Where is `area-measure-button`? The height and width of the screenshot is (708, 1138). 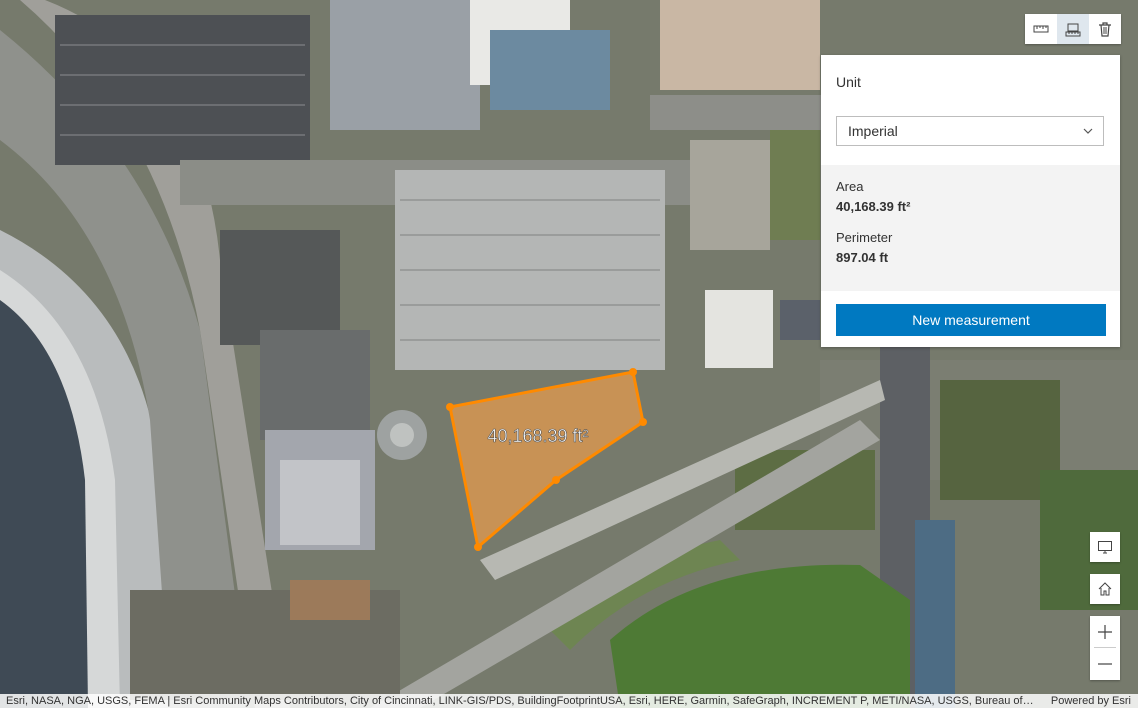 area-measure-button is located at coordinates (1073, 29).